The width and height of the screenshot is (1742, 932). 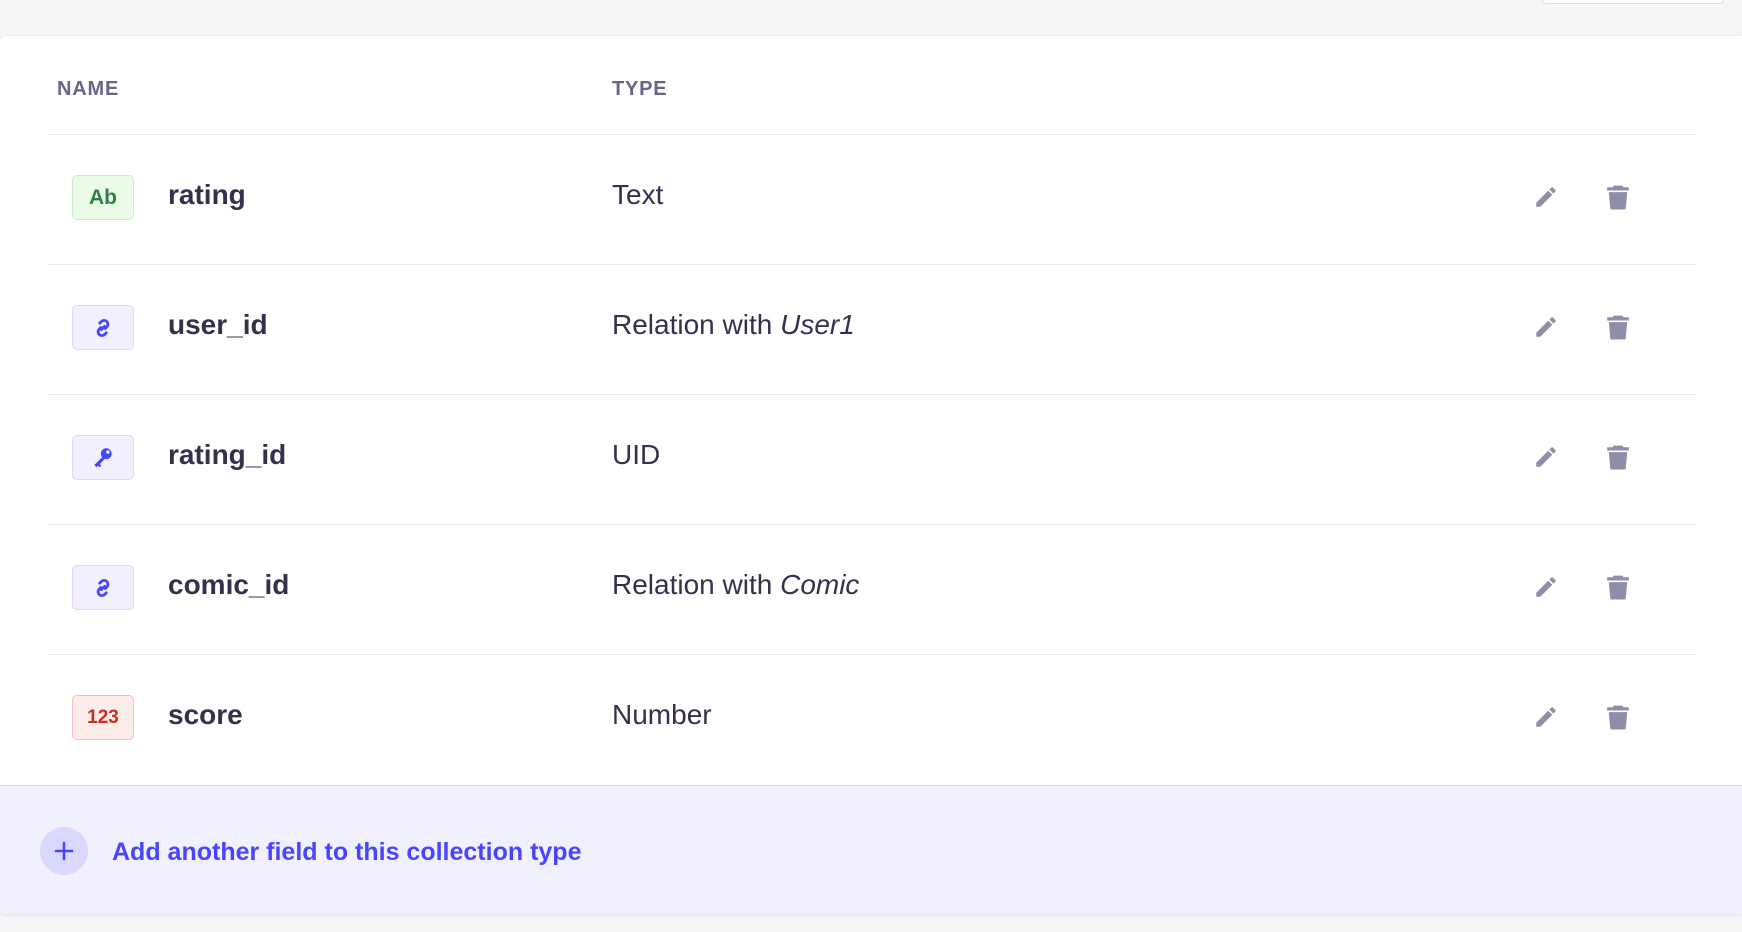 What do you see at coordinates (872, 200) in the screenshot?
I see `table-row: Ab rating Text` at bounding box center [872, 200].